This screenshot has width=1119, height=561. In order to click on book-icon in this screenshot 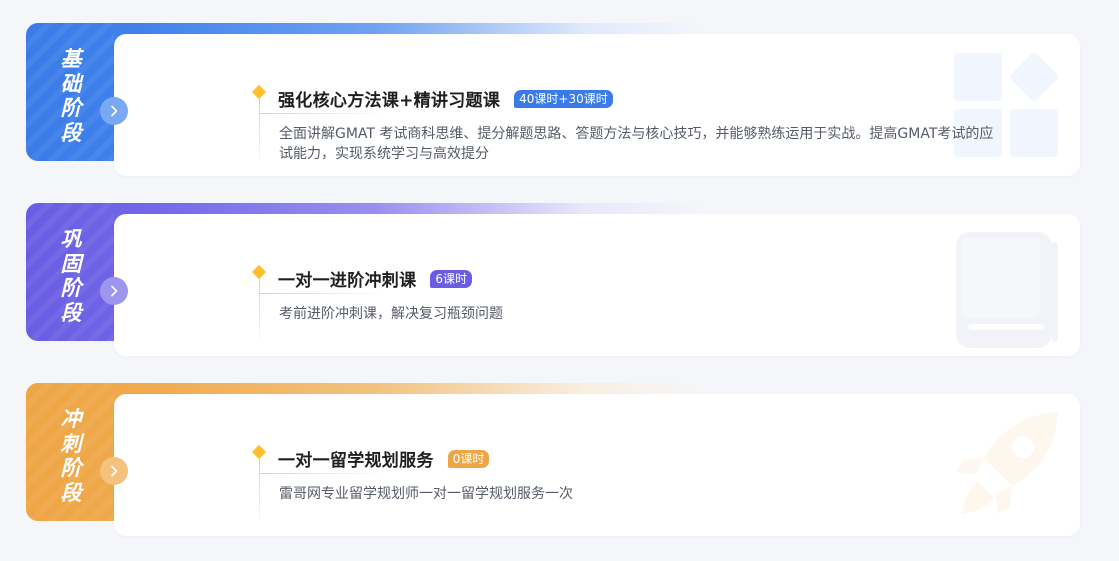, I will do `click(1007, 290)`.